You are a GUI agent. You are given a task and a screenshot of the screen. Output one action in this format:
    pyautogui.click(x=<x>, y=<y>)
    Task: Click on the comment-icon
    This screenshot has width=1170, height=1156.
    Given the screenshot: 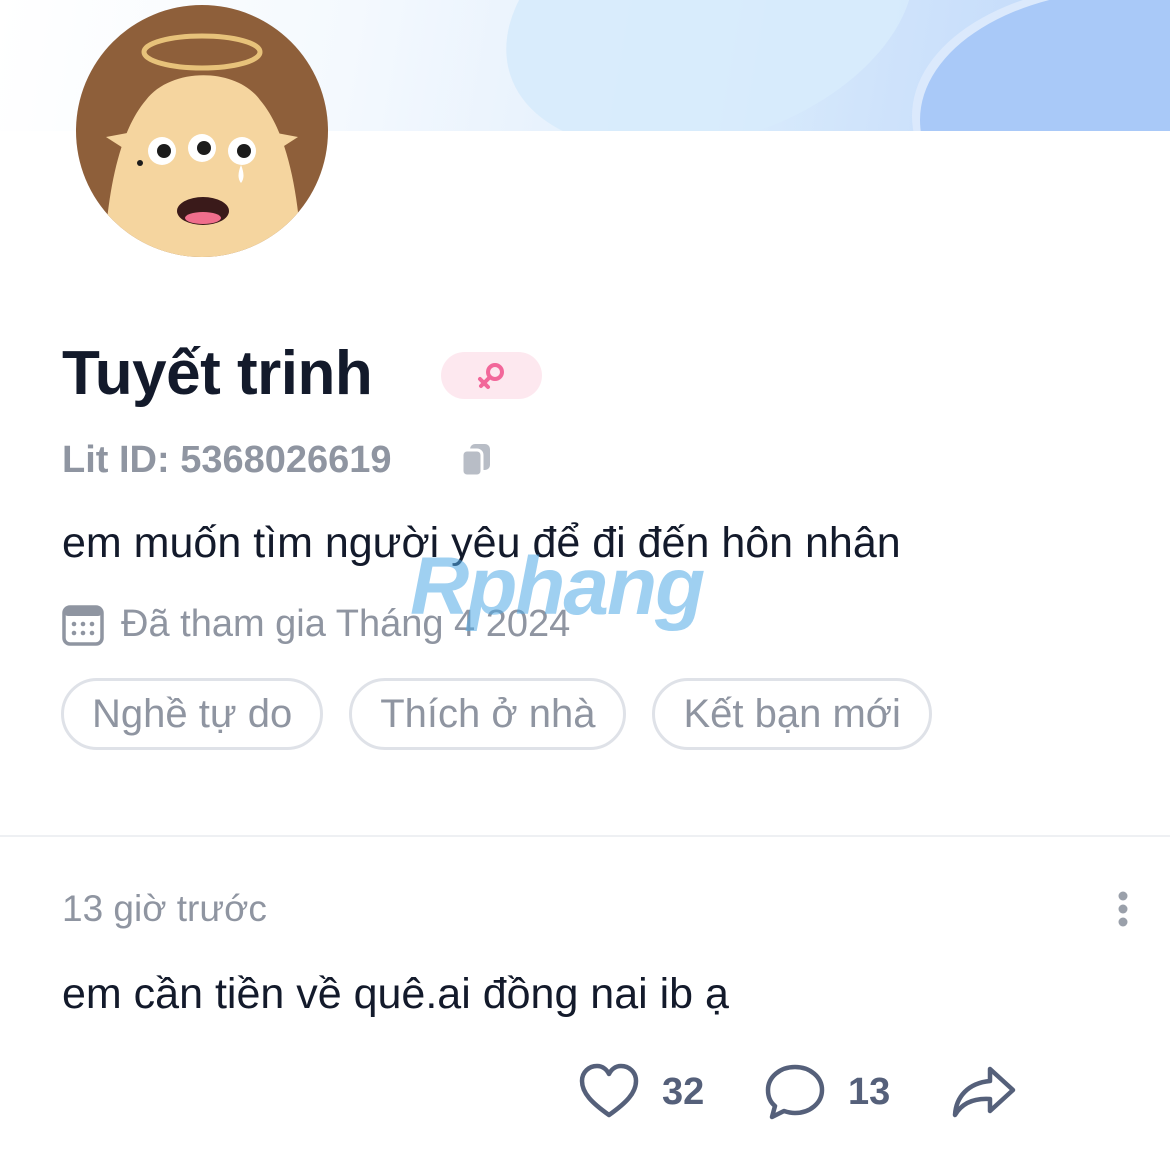 What is the action you would take?
    pyautogui.click(x=795, y=1092)
    